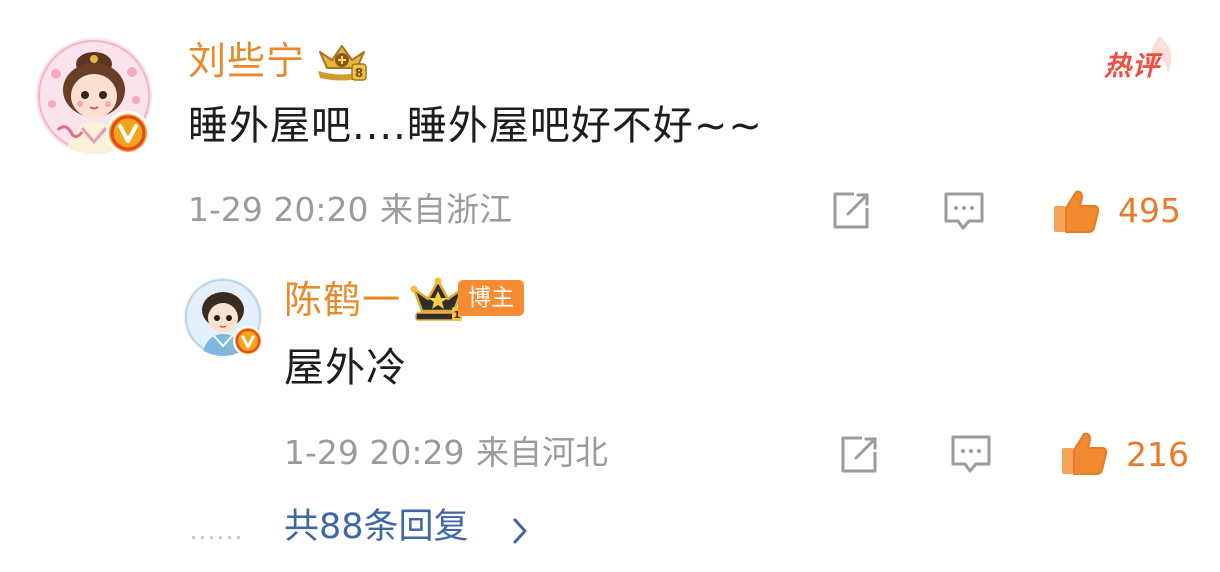 This screenshot has height=572, width=1220. I want to click on replier-username: 陈鹤一, so click(342, 300).